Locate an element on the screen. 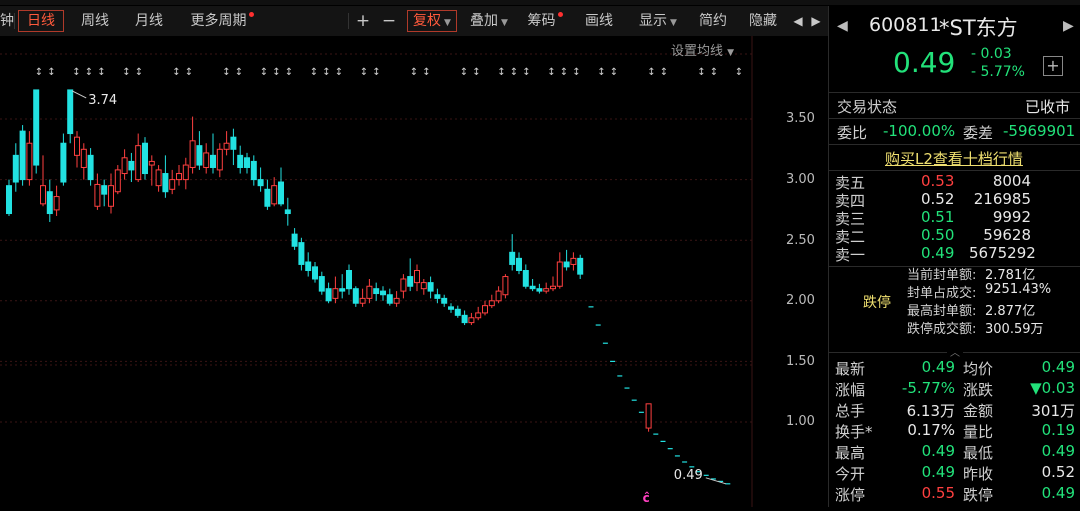 The image size is (1080, 511). stat-value: 0.17% is located at coordinates (931, 430).